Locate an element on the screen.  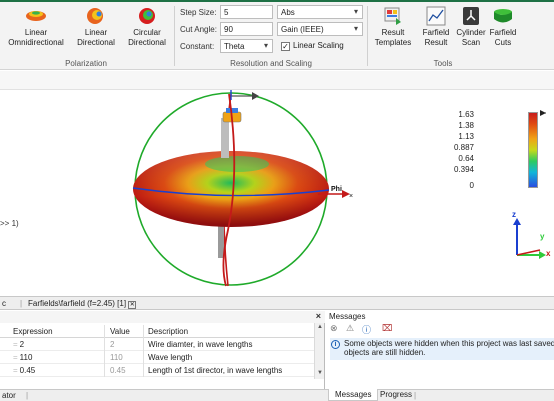
parameter-panel-header: × is located at coordinates (162, 317).